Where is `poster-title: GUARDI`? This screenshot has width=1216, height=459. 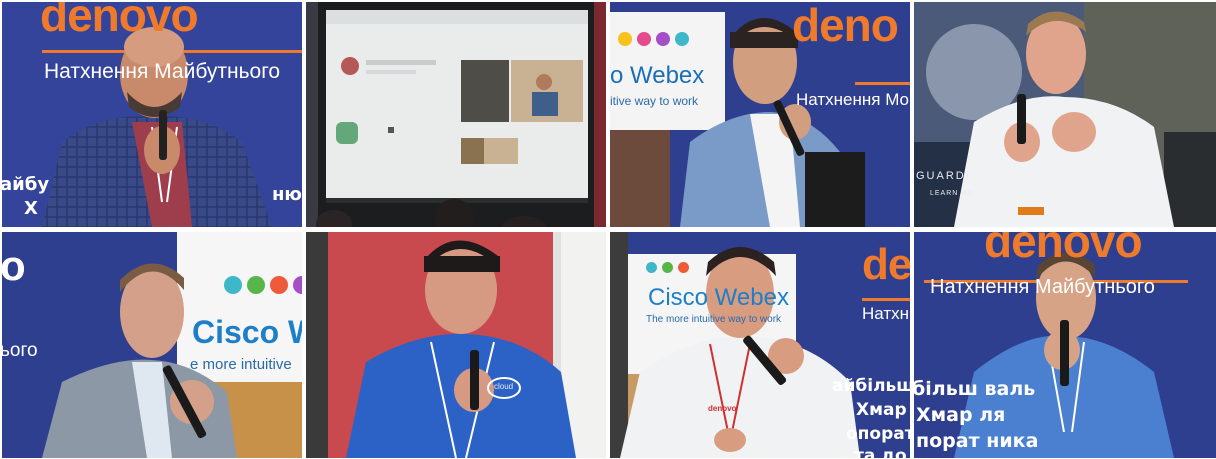 poster-title: GUARDI is located at coordinates (943, 176).